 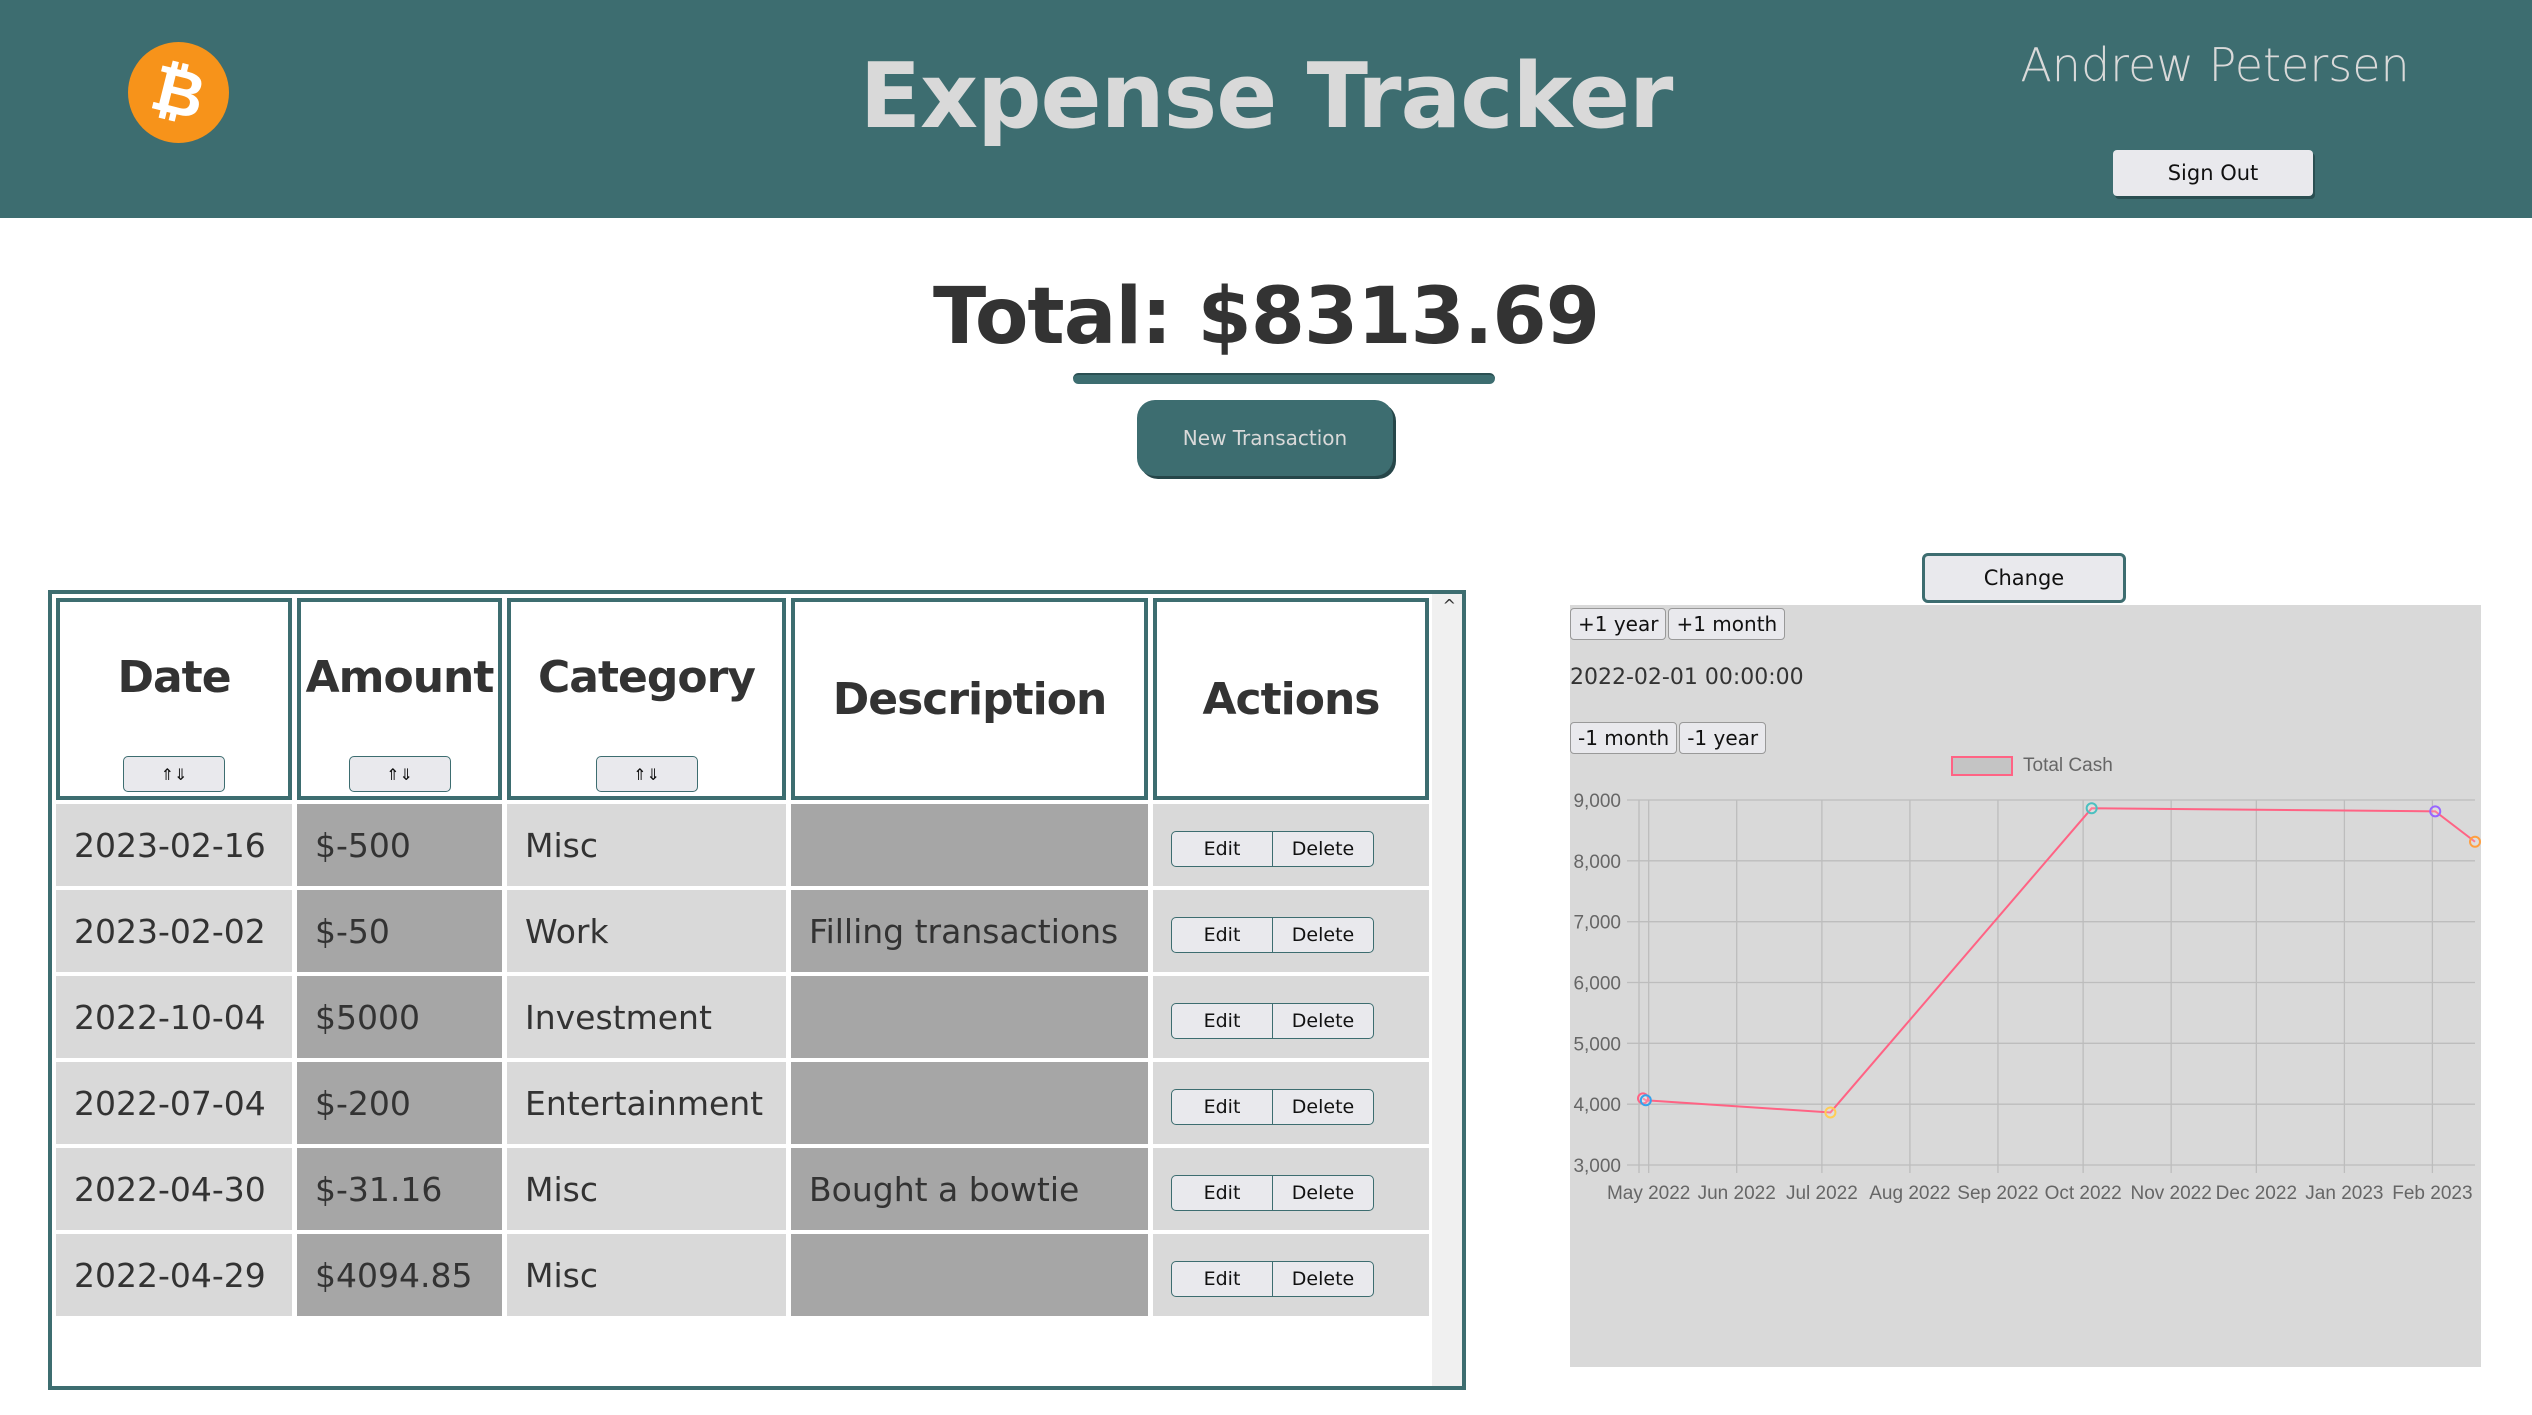 What do you see at coordinates (1648, 1193) in the screenshot?
I see `x-tick-label: May 2022` at bounding box center [1648, 1193].